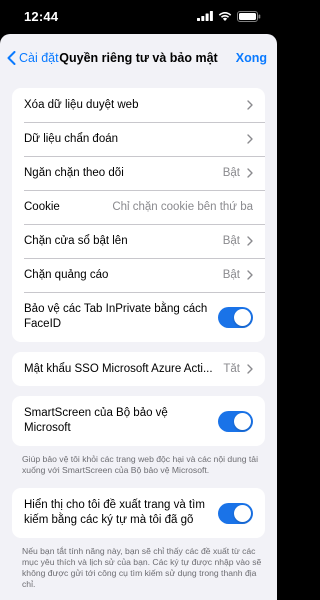  I want to click on done-button: Xong, so click(251, 58).